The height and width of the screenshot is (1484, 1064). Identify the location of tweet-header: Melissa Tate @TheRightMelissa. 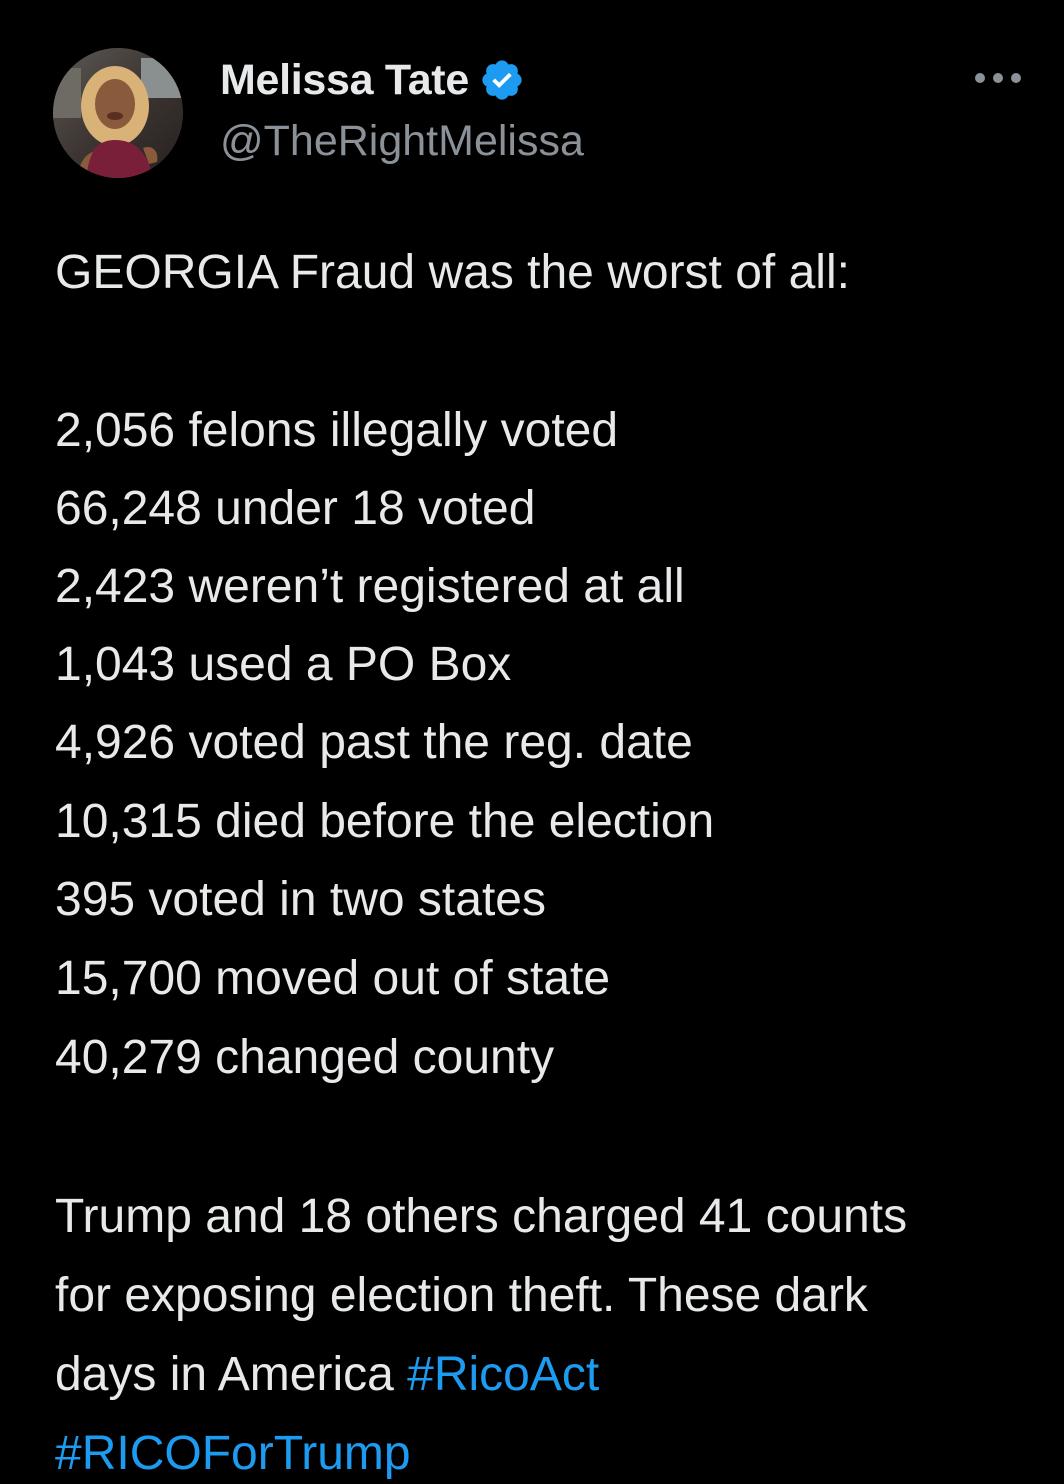
(532, 100).